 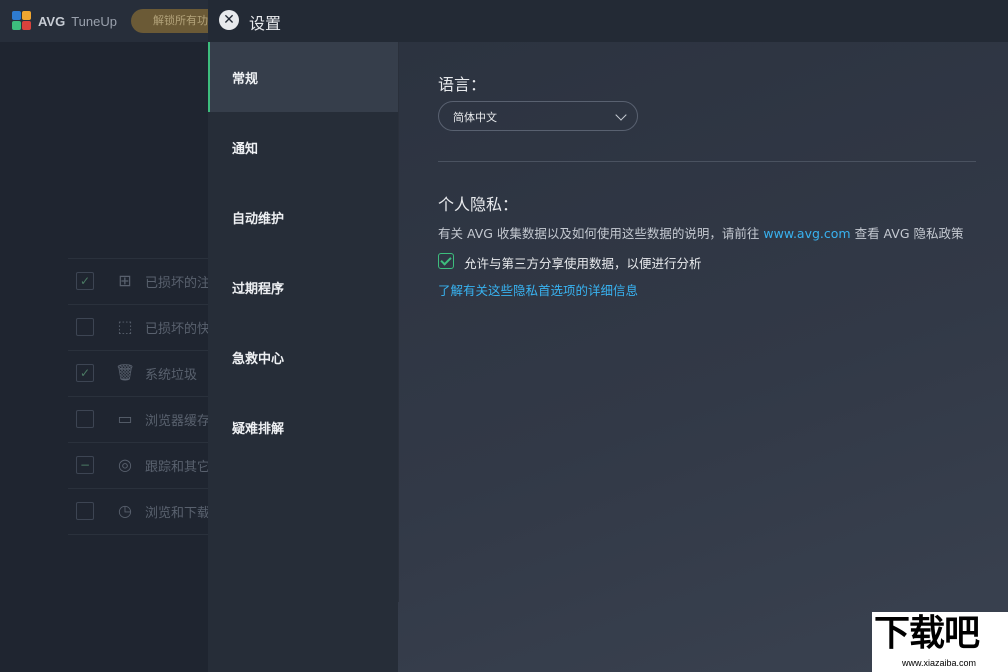 What do you see at coordinates (583, 262) in the screenshot?
I see `data-sharing-label: 允许与第三方分享使用数据，以便进行分析` at bounding box center [583, 262].